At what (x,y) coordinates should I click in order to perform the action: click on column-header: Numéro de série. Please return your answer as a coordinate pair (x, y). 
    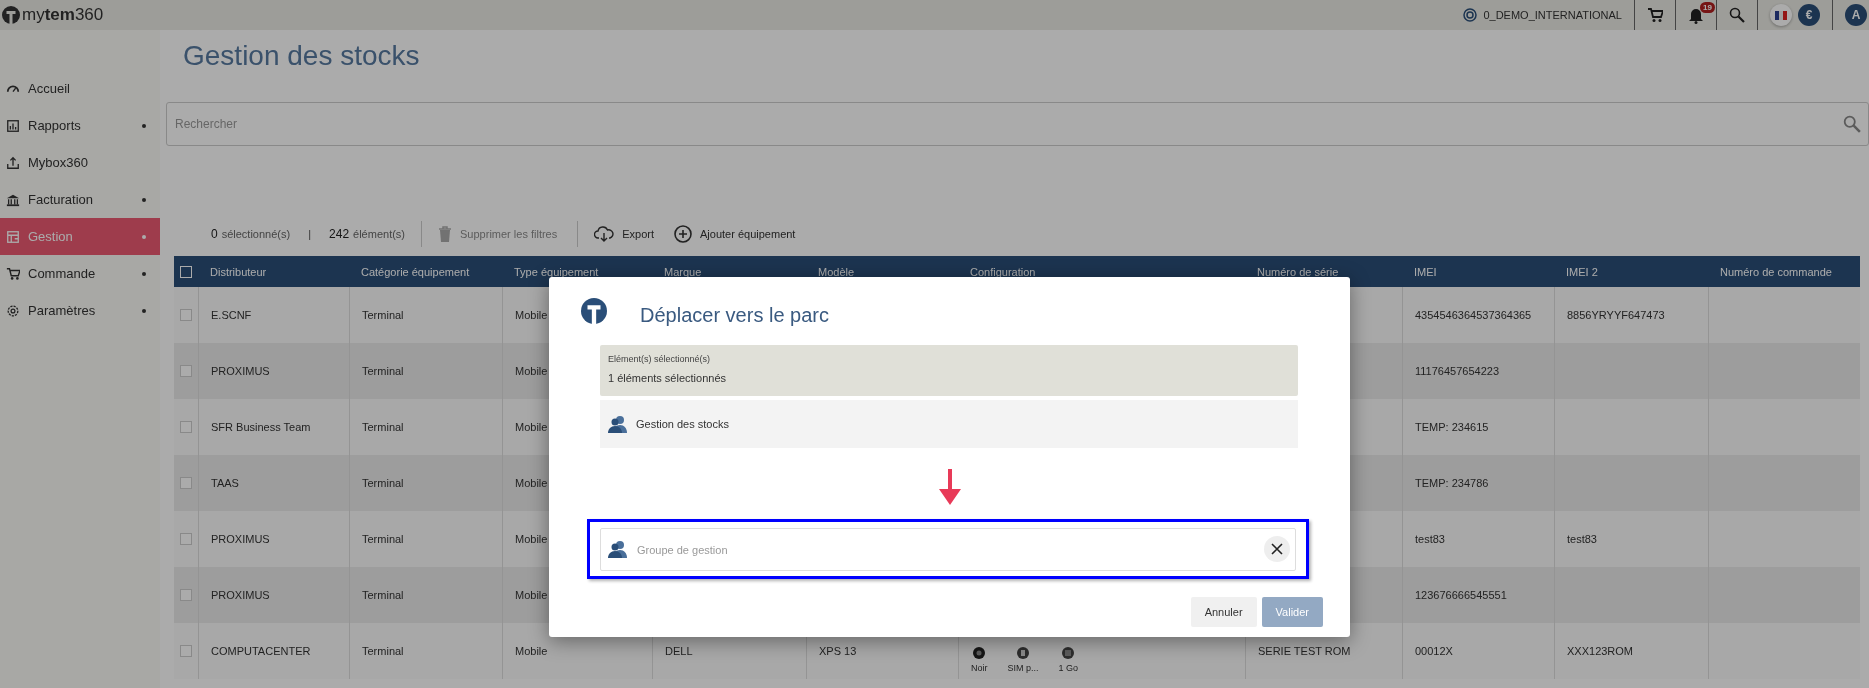
    Looking at the image, I should click on (1323, 271).